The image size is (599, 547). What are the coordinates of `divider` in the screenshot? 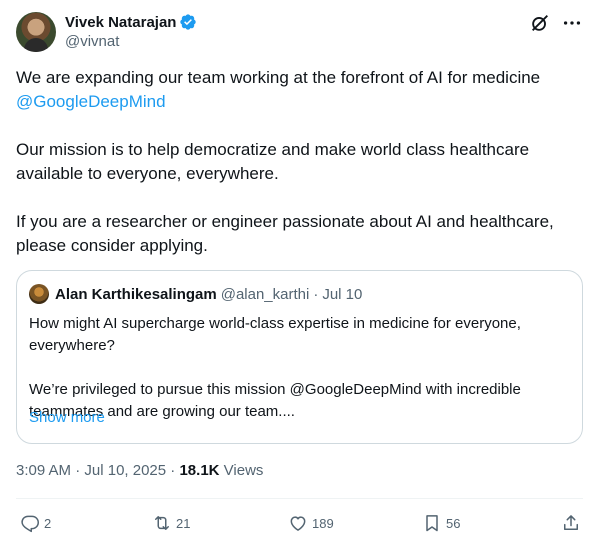 It's located at (299, 498).